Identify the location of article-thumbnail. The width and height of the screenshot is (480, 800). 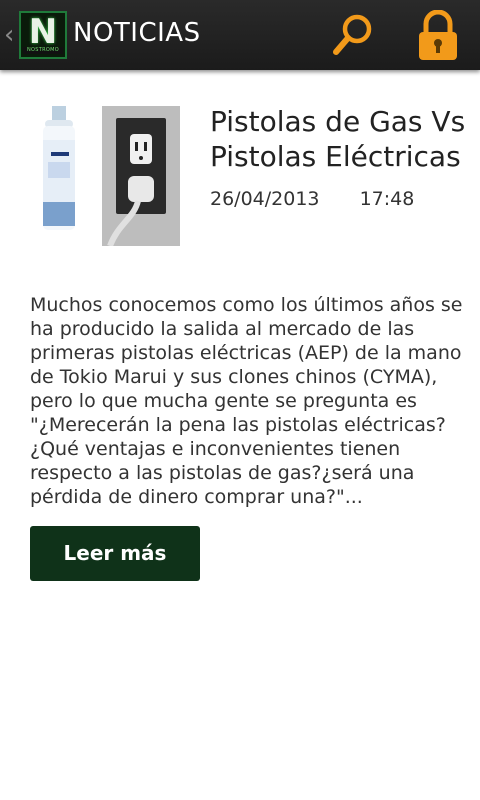
(105, 176).